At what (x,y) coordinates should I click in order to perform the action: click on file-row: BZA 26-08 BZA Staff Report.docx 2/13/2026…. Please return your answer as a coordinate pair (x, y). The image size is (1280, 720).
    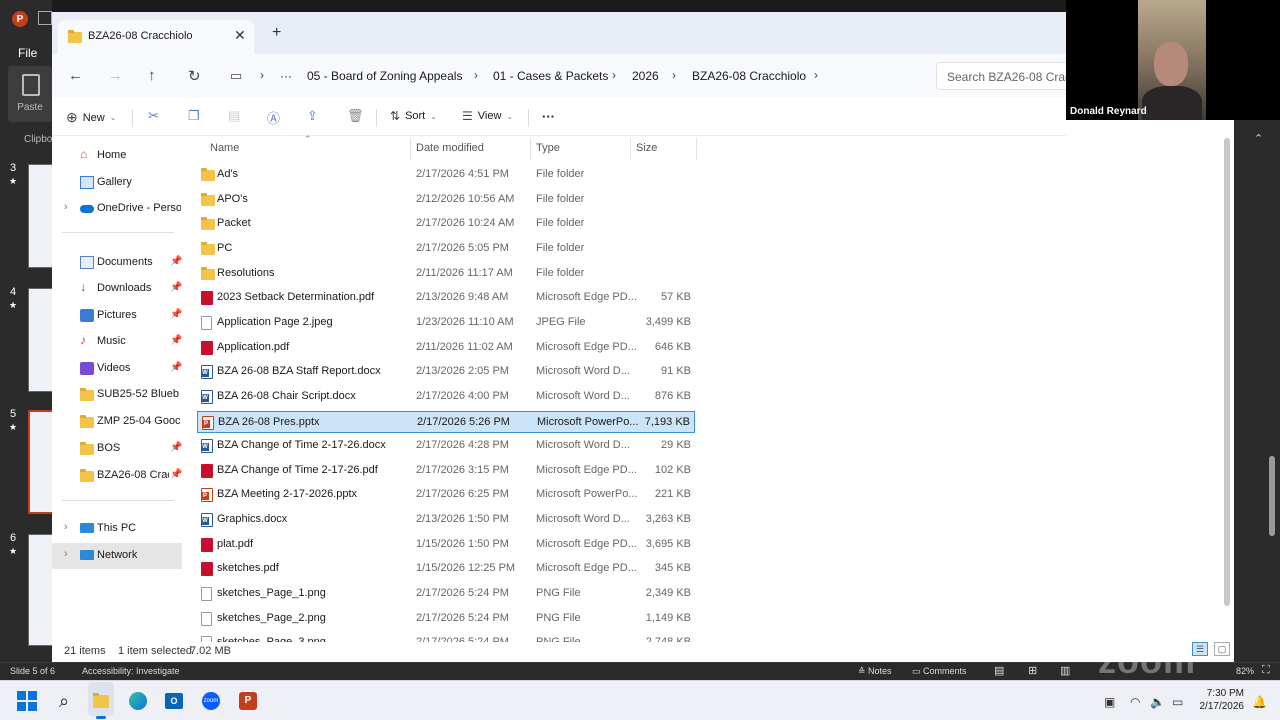
    Looking at the image, I should click on (446, 372).